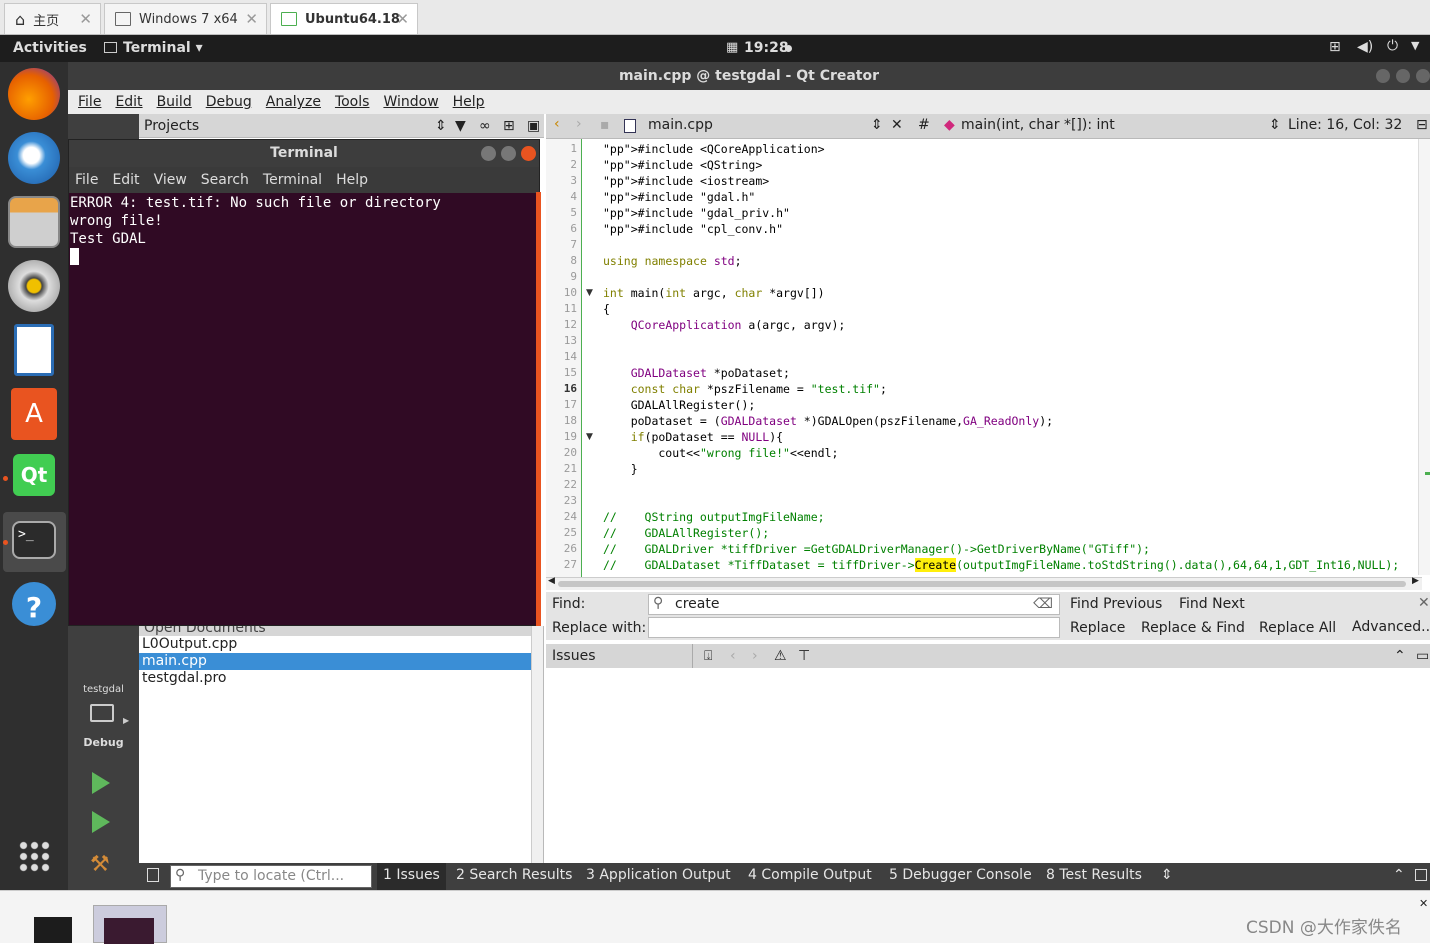  I want to click on replace-button: Replace, so click(1097, 628).